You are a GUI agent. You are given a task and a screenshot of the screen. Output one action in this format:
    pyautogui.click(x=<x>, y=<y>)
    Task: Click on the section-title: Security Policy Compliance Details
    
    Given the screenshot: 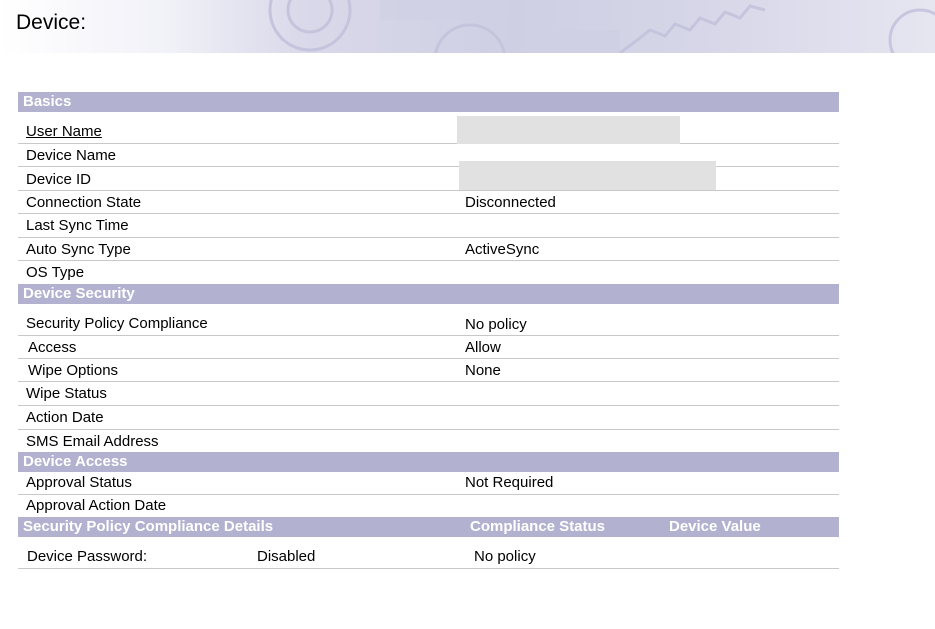 What is the action you would take?
    pyautogui.click(x=148, y=526)
    